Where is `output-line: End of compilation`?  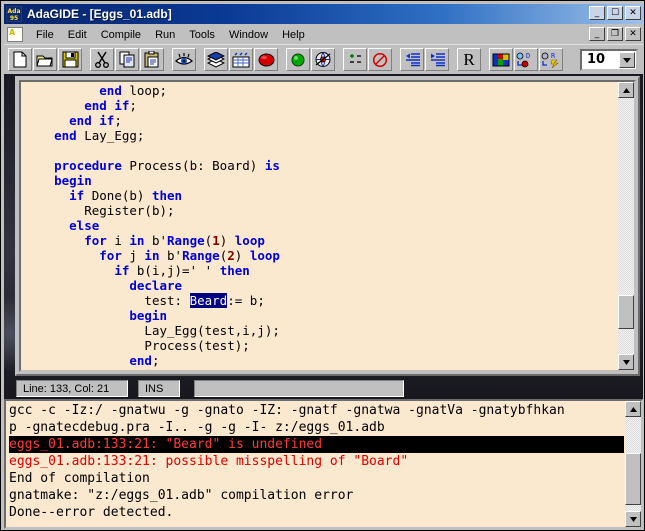
output-line: End of compilation is located at coordinates (79, 478).